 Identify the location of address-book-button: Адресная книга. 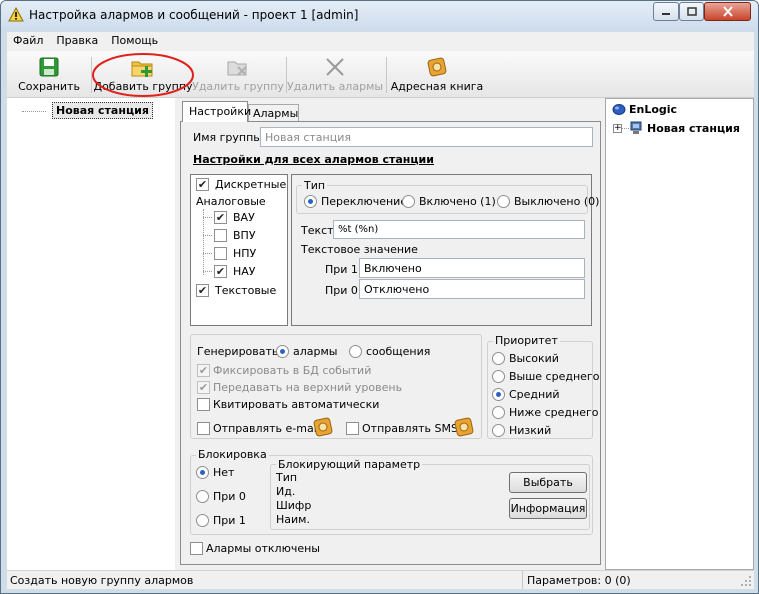
(437, 74).